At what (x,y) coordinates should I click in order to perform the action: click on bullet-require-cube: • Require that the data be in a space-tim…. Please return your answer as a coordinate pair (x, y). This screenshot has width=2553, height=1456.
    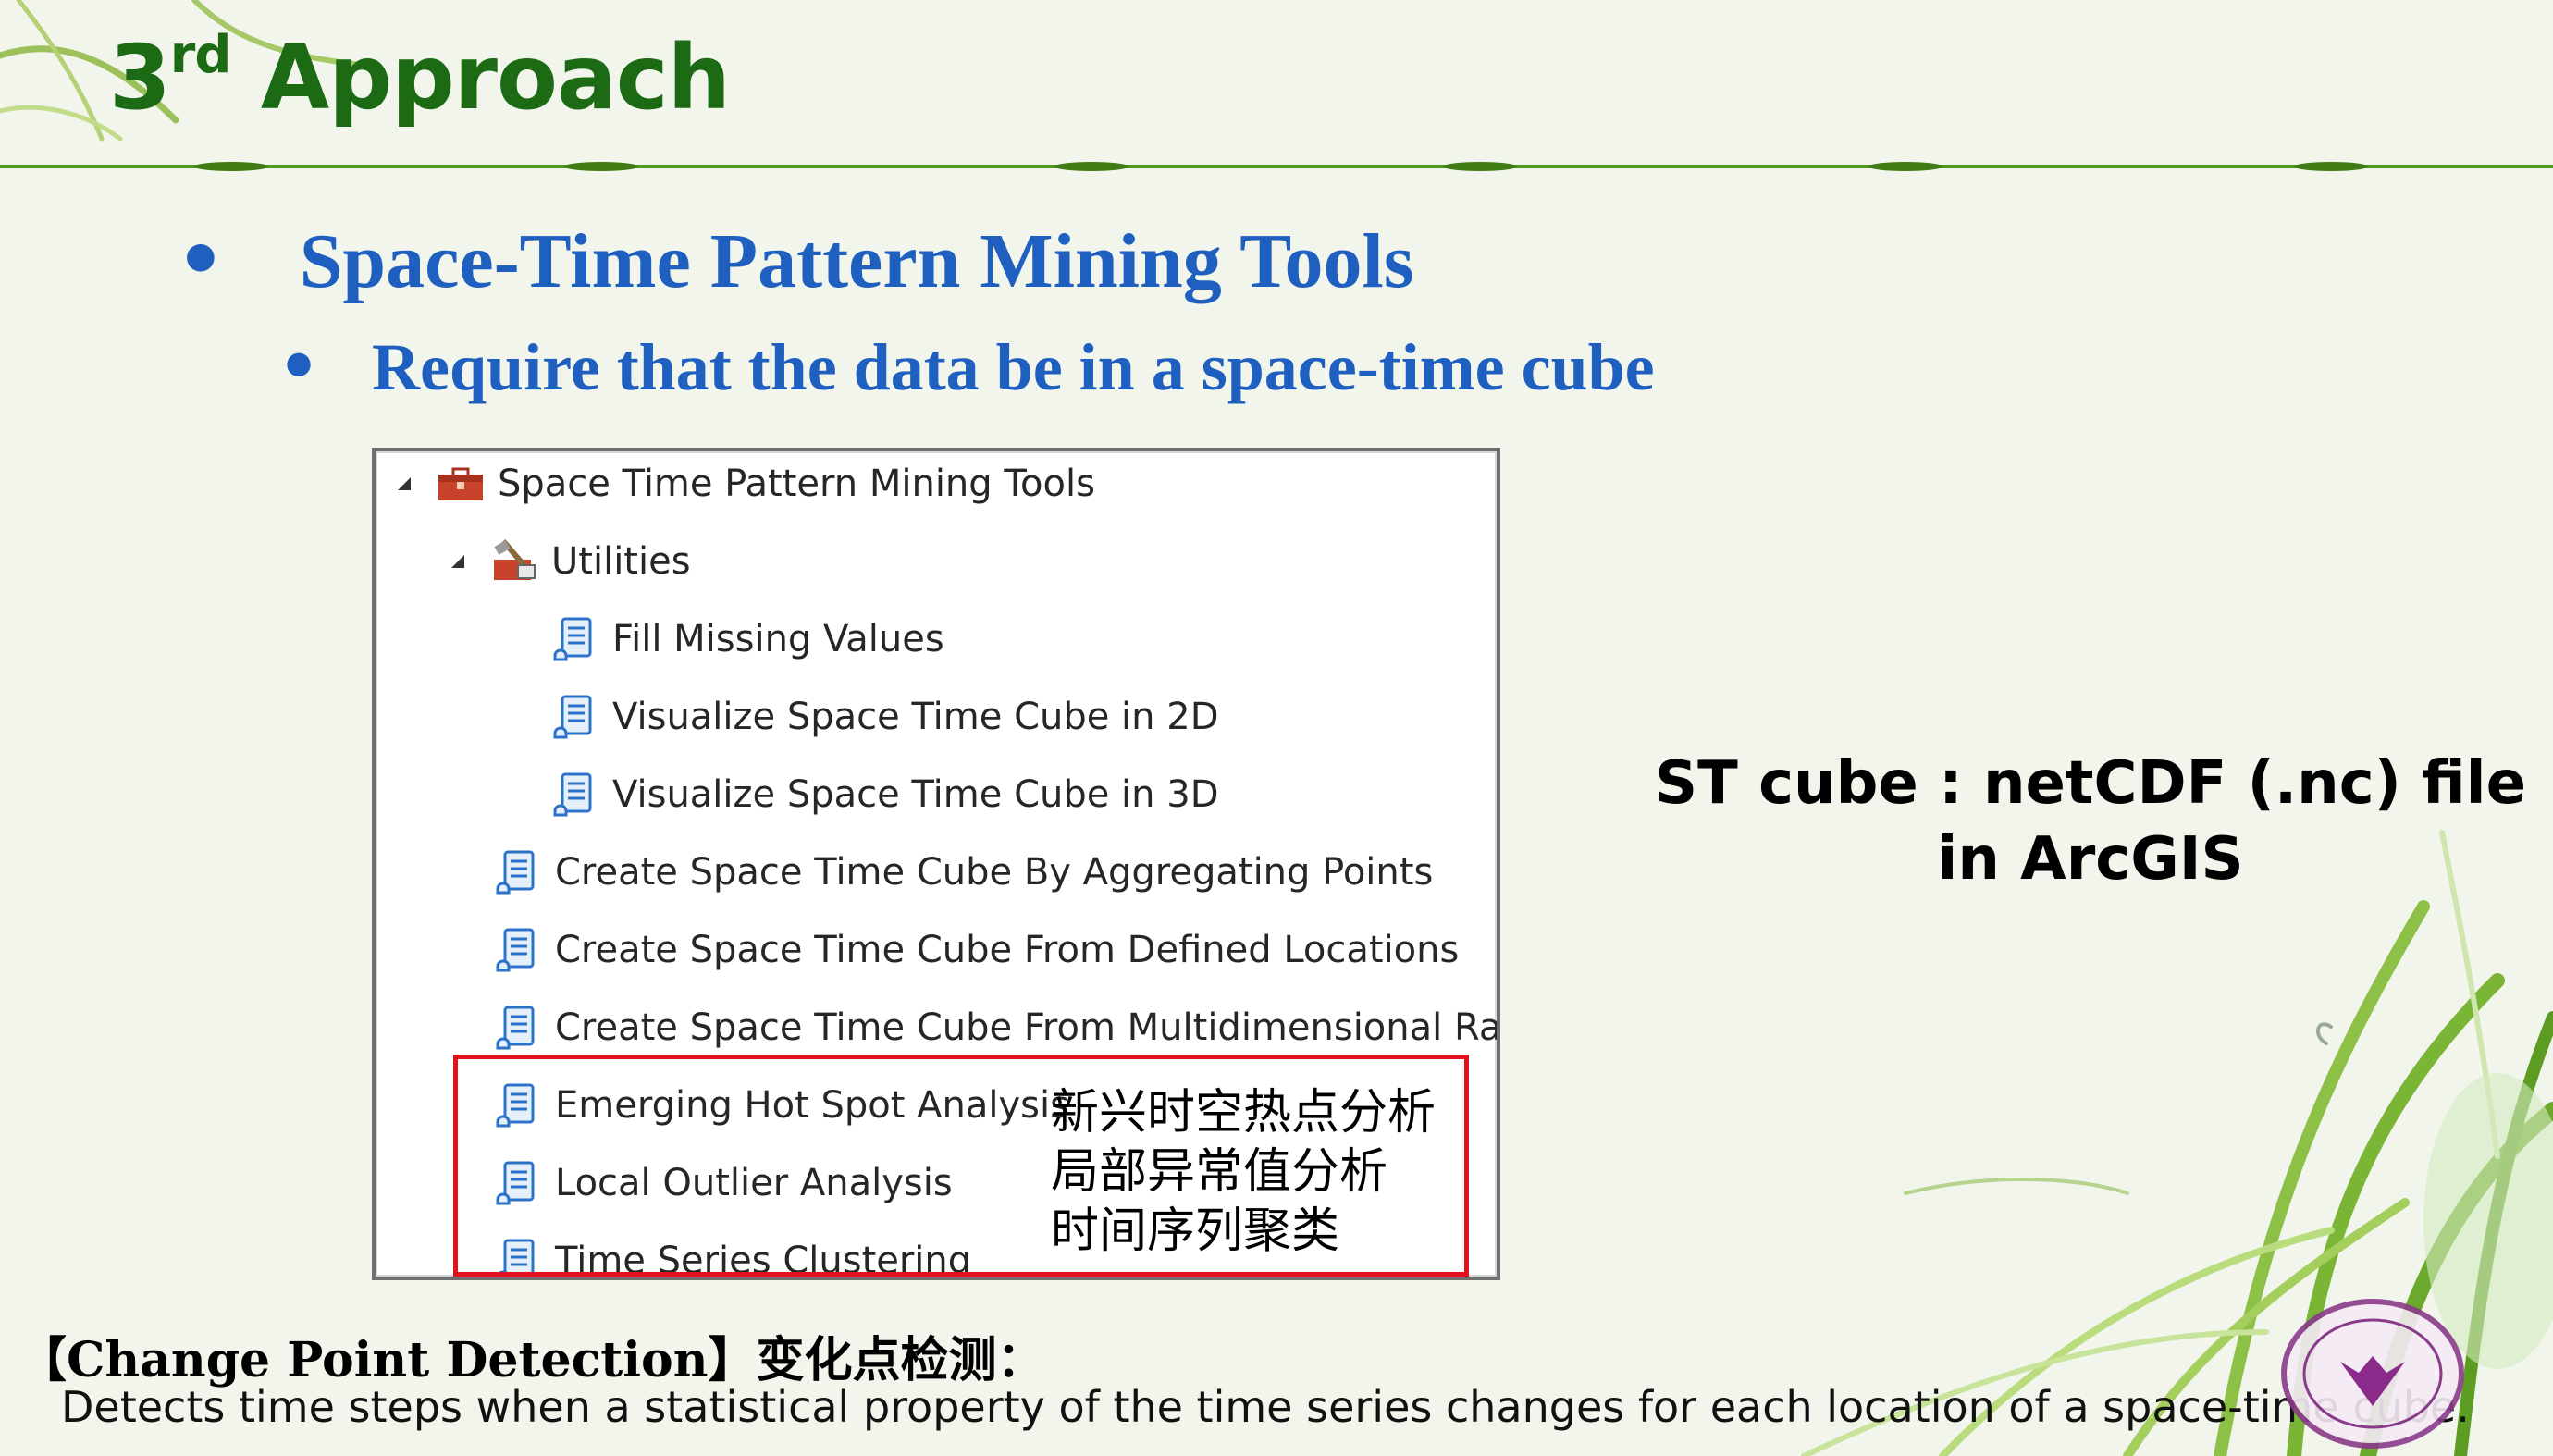
    Looking at the image, I should click on (967, 366).